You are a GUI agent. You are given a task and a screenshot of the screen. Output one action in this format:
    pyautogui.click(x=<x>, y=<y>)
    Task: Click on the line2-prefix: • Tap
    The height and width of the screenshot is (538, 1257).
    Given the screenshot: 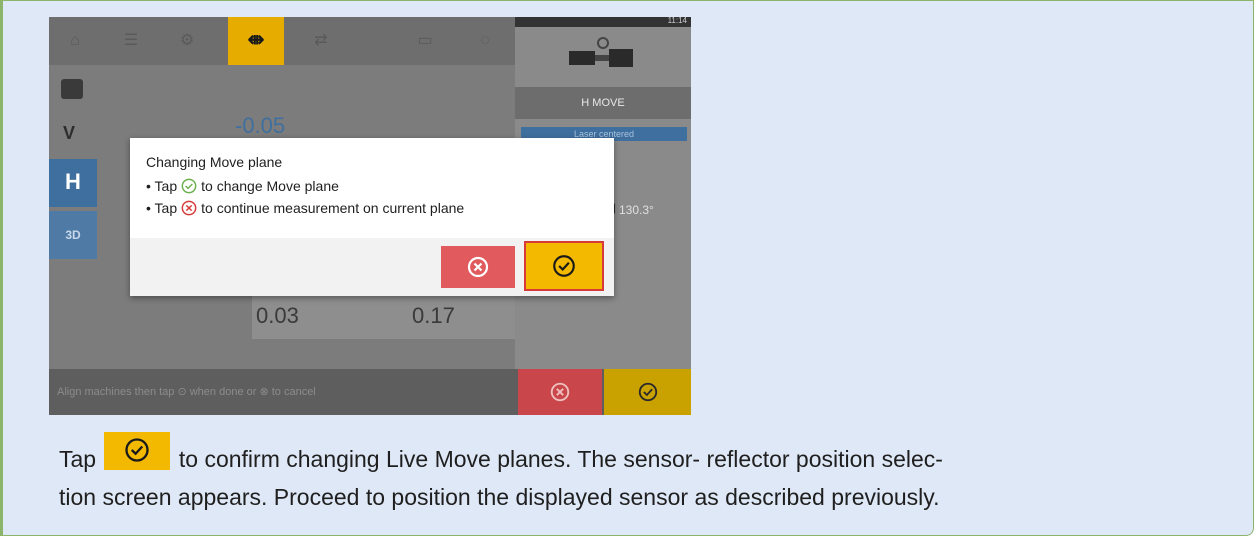 What is the action you would take?
    pyautogui.click(x=162, y=208)
    